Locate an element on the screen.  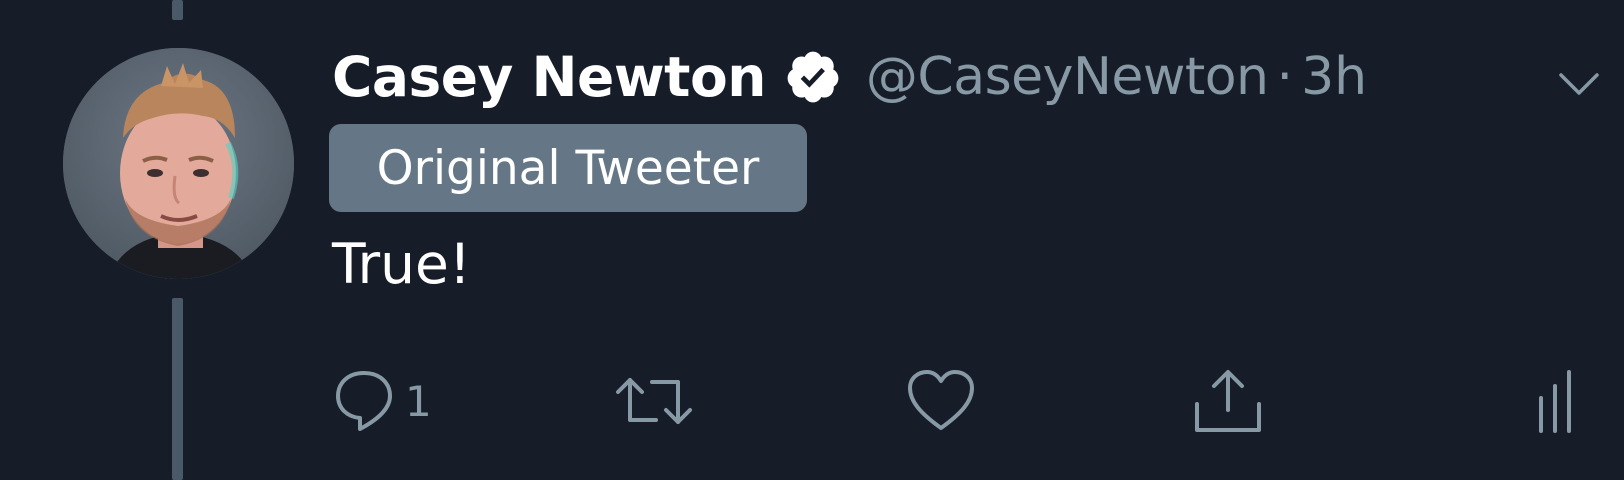
analytics-icon is located at coordinates (1555, 401).